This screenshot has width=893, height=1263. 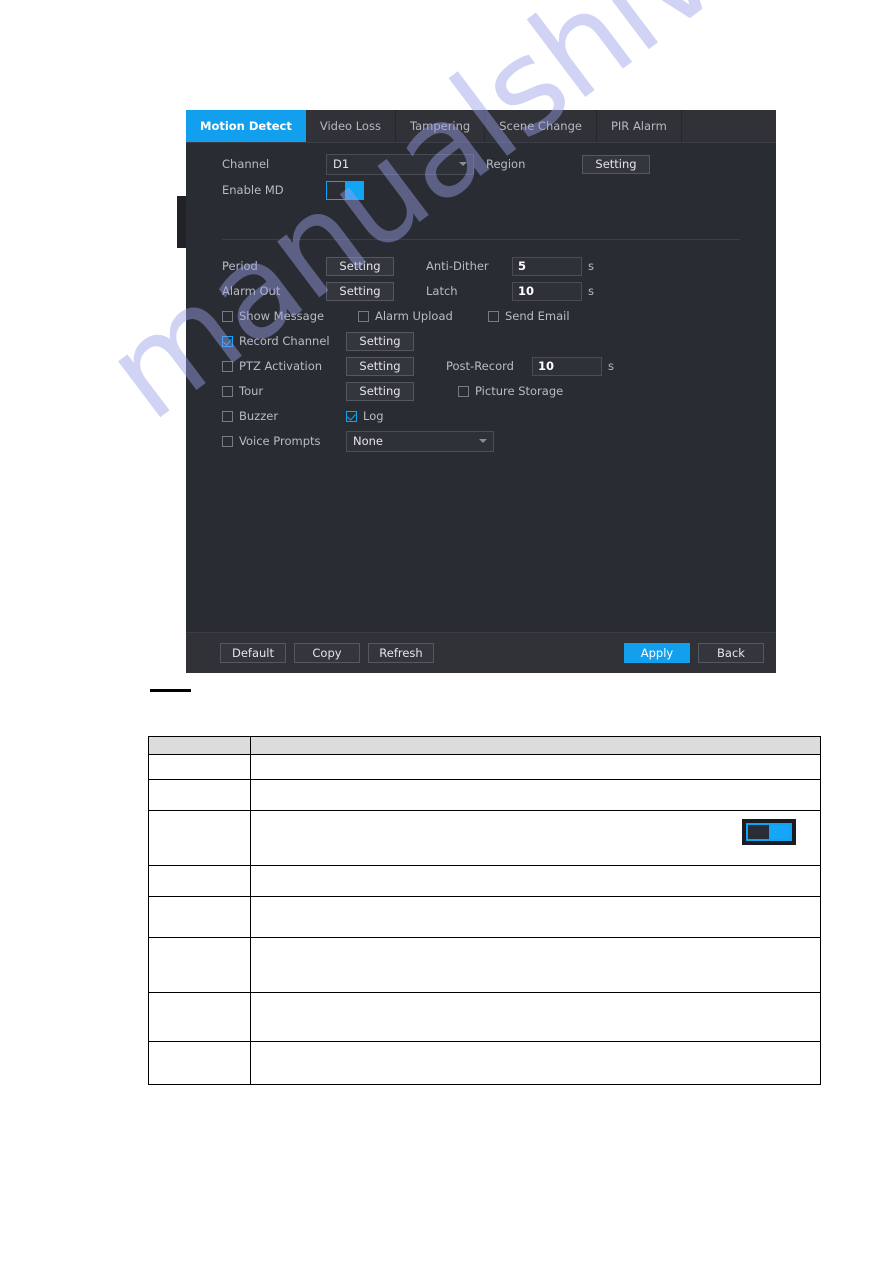 I want to click on ptz-activation-checkbox: PTZ Activation, so click(x=284, y=366).